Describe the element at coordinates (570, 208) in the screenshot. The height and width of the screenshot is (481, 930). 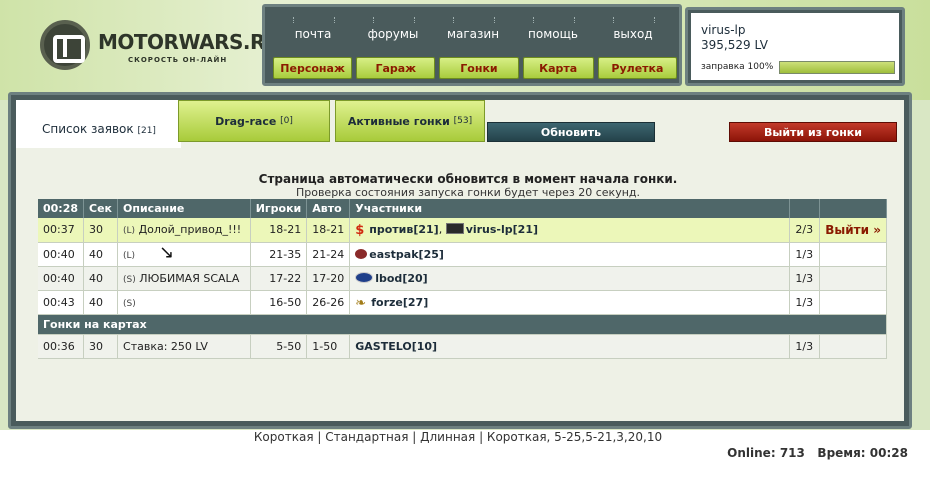
I see `header-participants: Участники` at that location.